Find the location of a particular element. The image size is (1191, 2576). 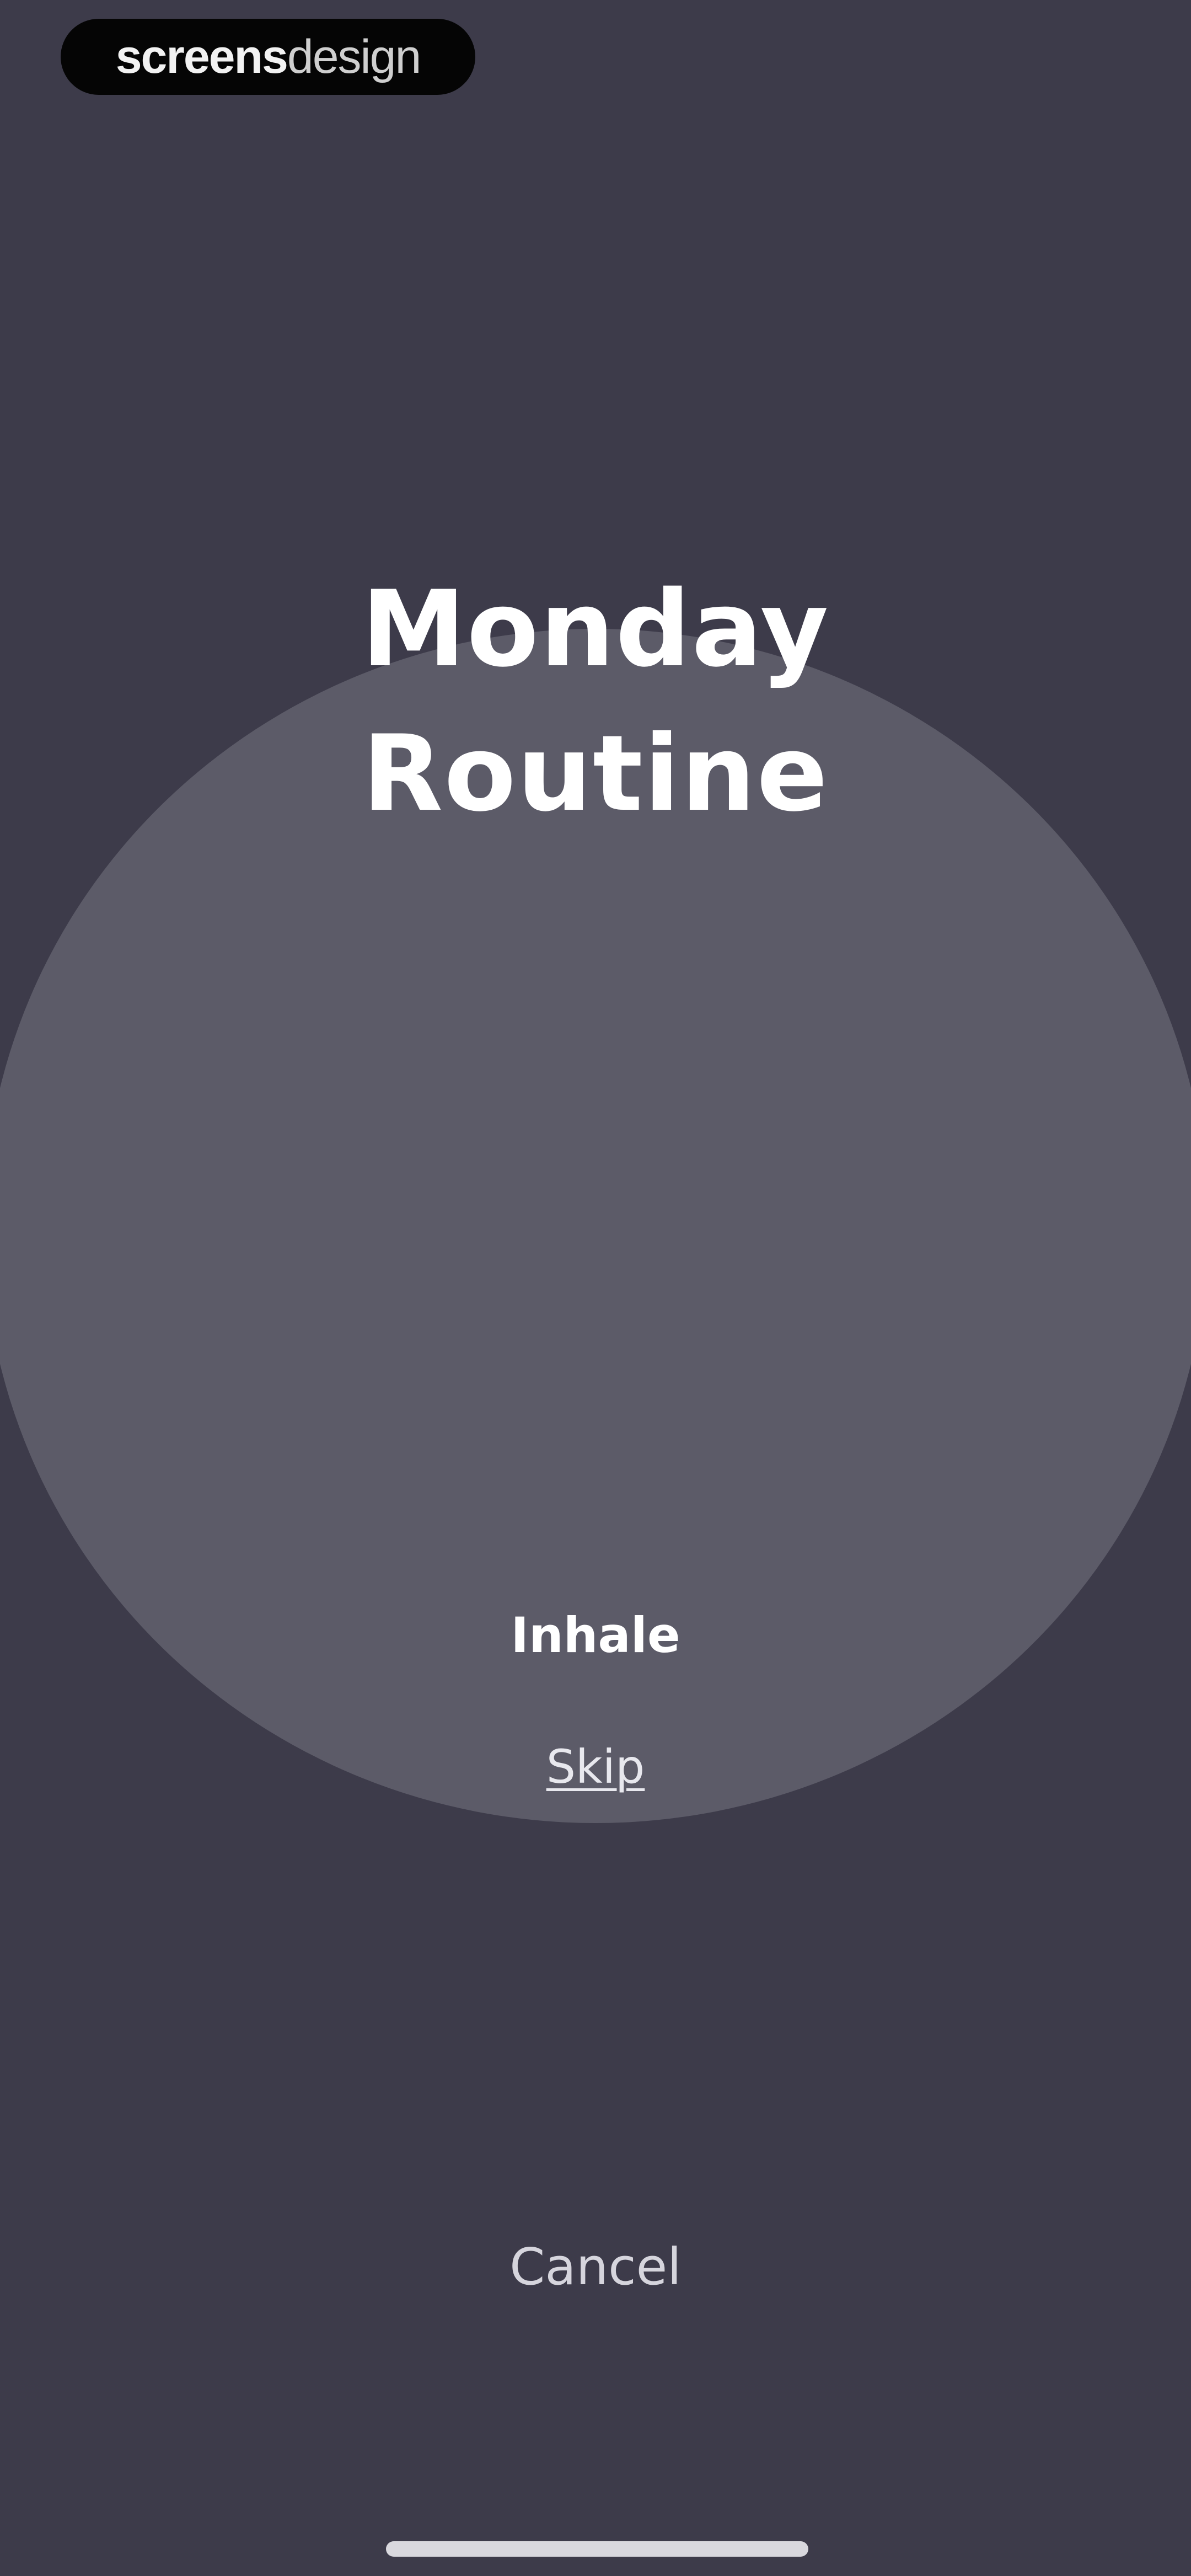

screensdesign-watermark-logo: screens design is located at coordinates (268, 57).